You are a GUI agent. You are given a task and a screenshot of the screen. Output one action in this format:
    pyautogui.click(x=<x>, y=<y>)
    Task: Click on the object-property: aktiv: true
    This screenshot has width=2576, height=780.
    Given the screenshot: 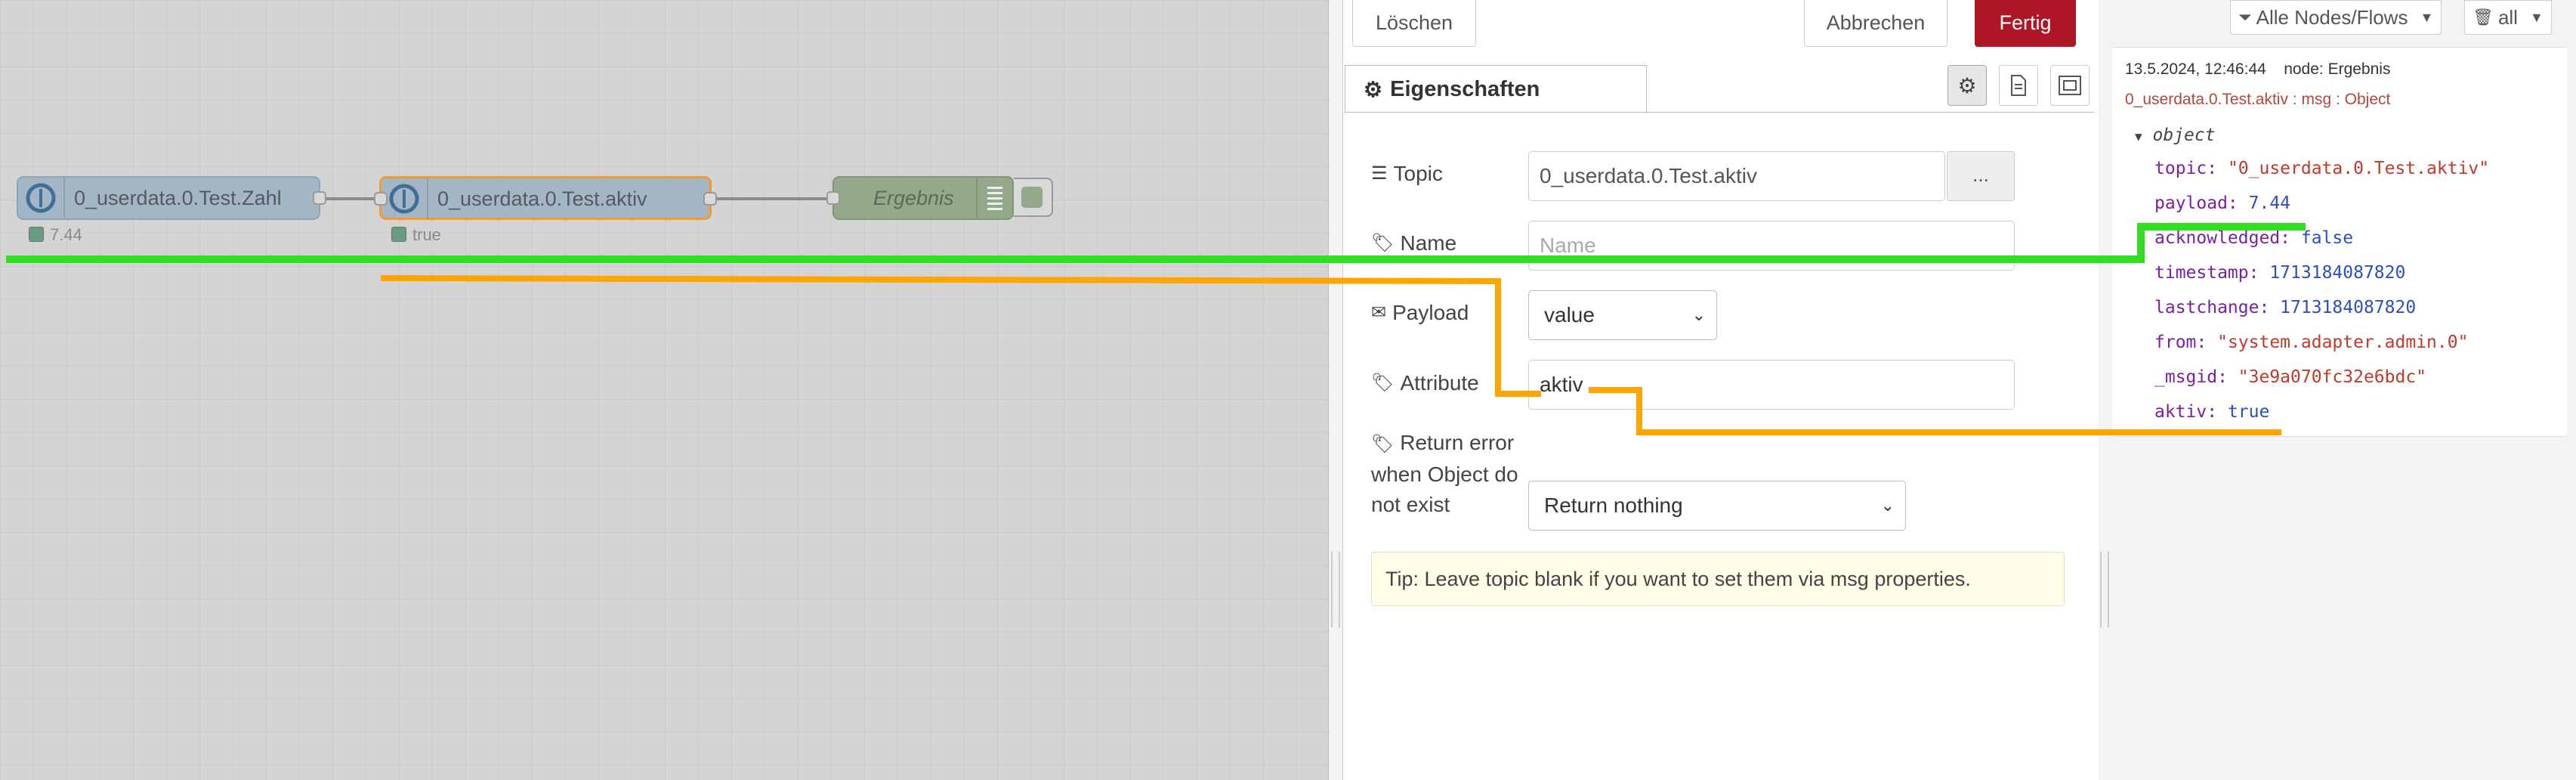 What is the action you would take?
    pyautogui.click(x=2211, y=412)
    